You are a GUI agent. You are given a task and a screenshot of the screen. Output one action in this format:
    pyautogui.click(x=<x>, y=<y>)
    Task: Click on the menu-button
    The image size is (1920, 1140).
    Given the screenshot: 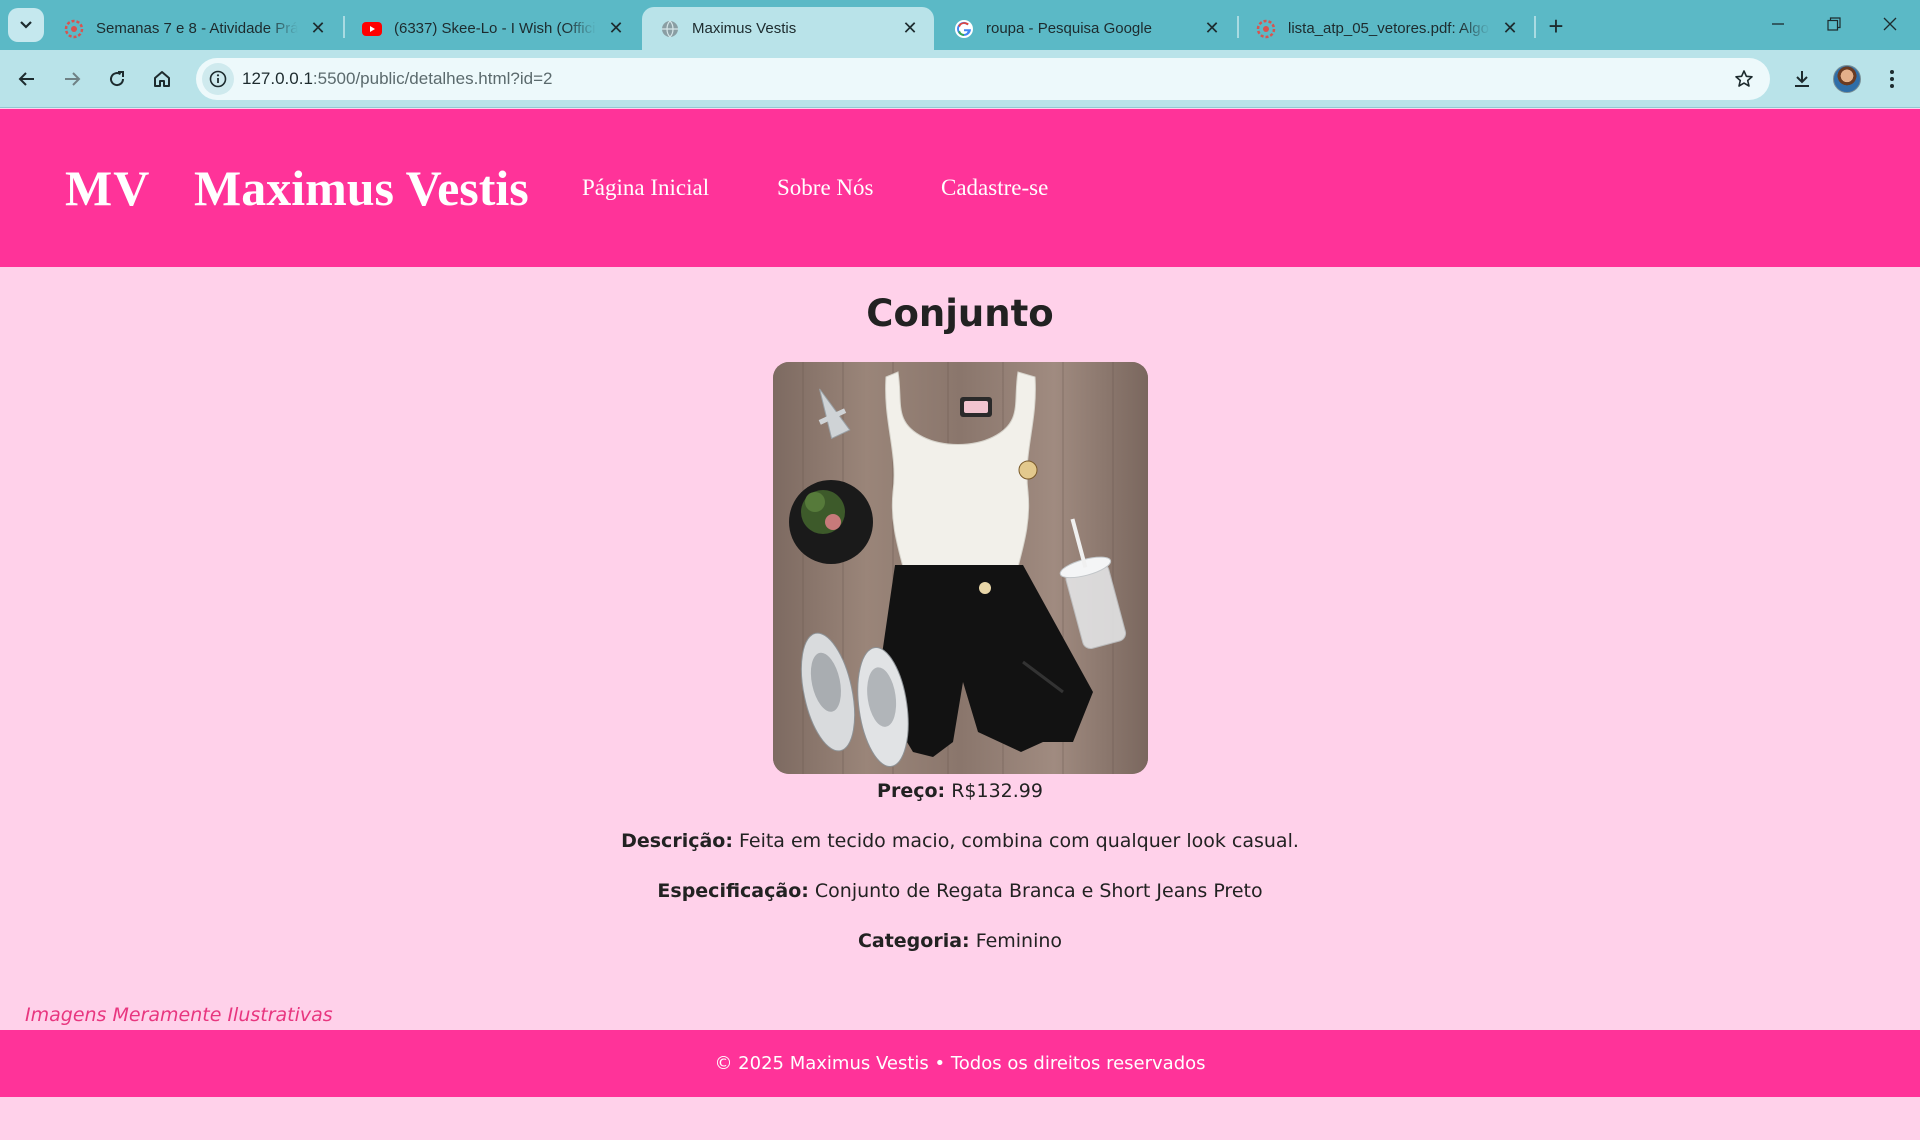 What is the action you would take?
    pyautogui.click(x=1892, y=79)
    